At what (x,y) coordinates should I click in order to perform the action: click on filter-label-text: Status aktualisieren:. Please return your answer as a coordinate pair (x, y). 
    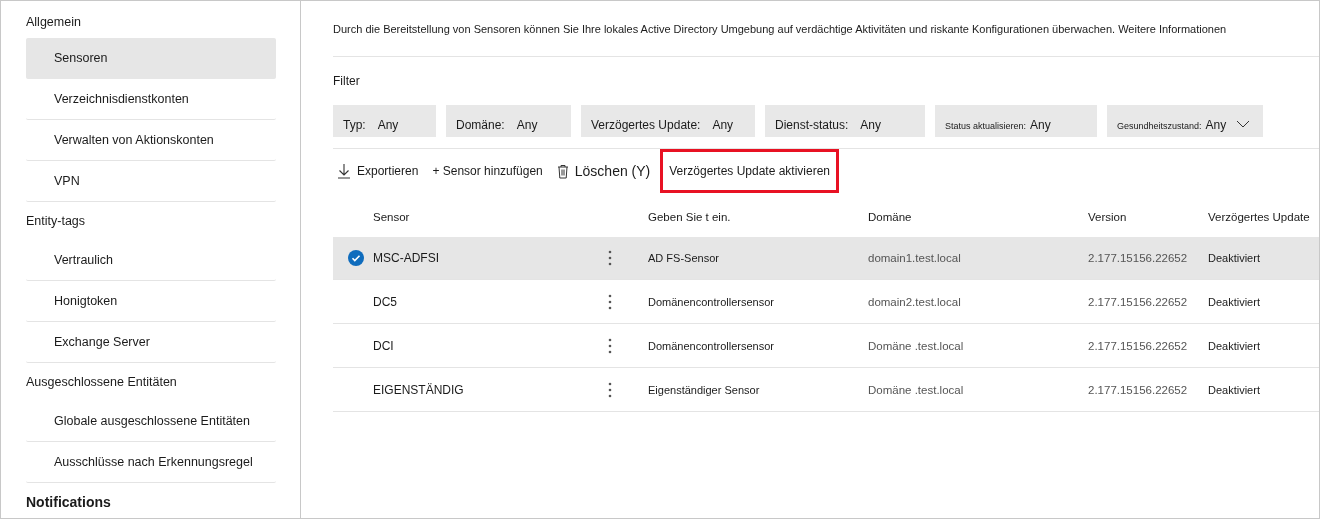
    Looking at the image, I should click on (986, 126).